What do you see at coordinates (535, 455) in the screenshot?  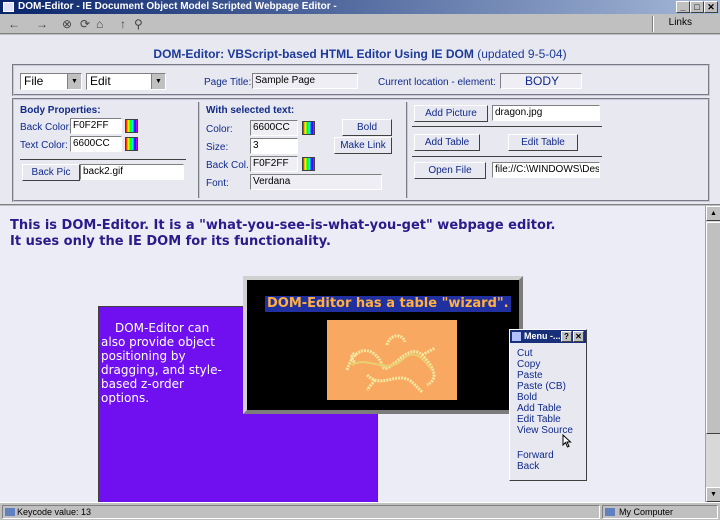 I see `menu-item-forward: Forward` at bounding box center [535, 455].